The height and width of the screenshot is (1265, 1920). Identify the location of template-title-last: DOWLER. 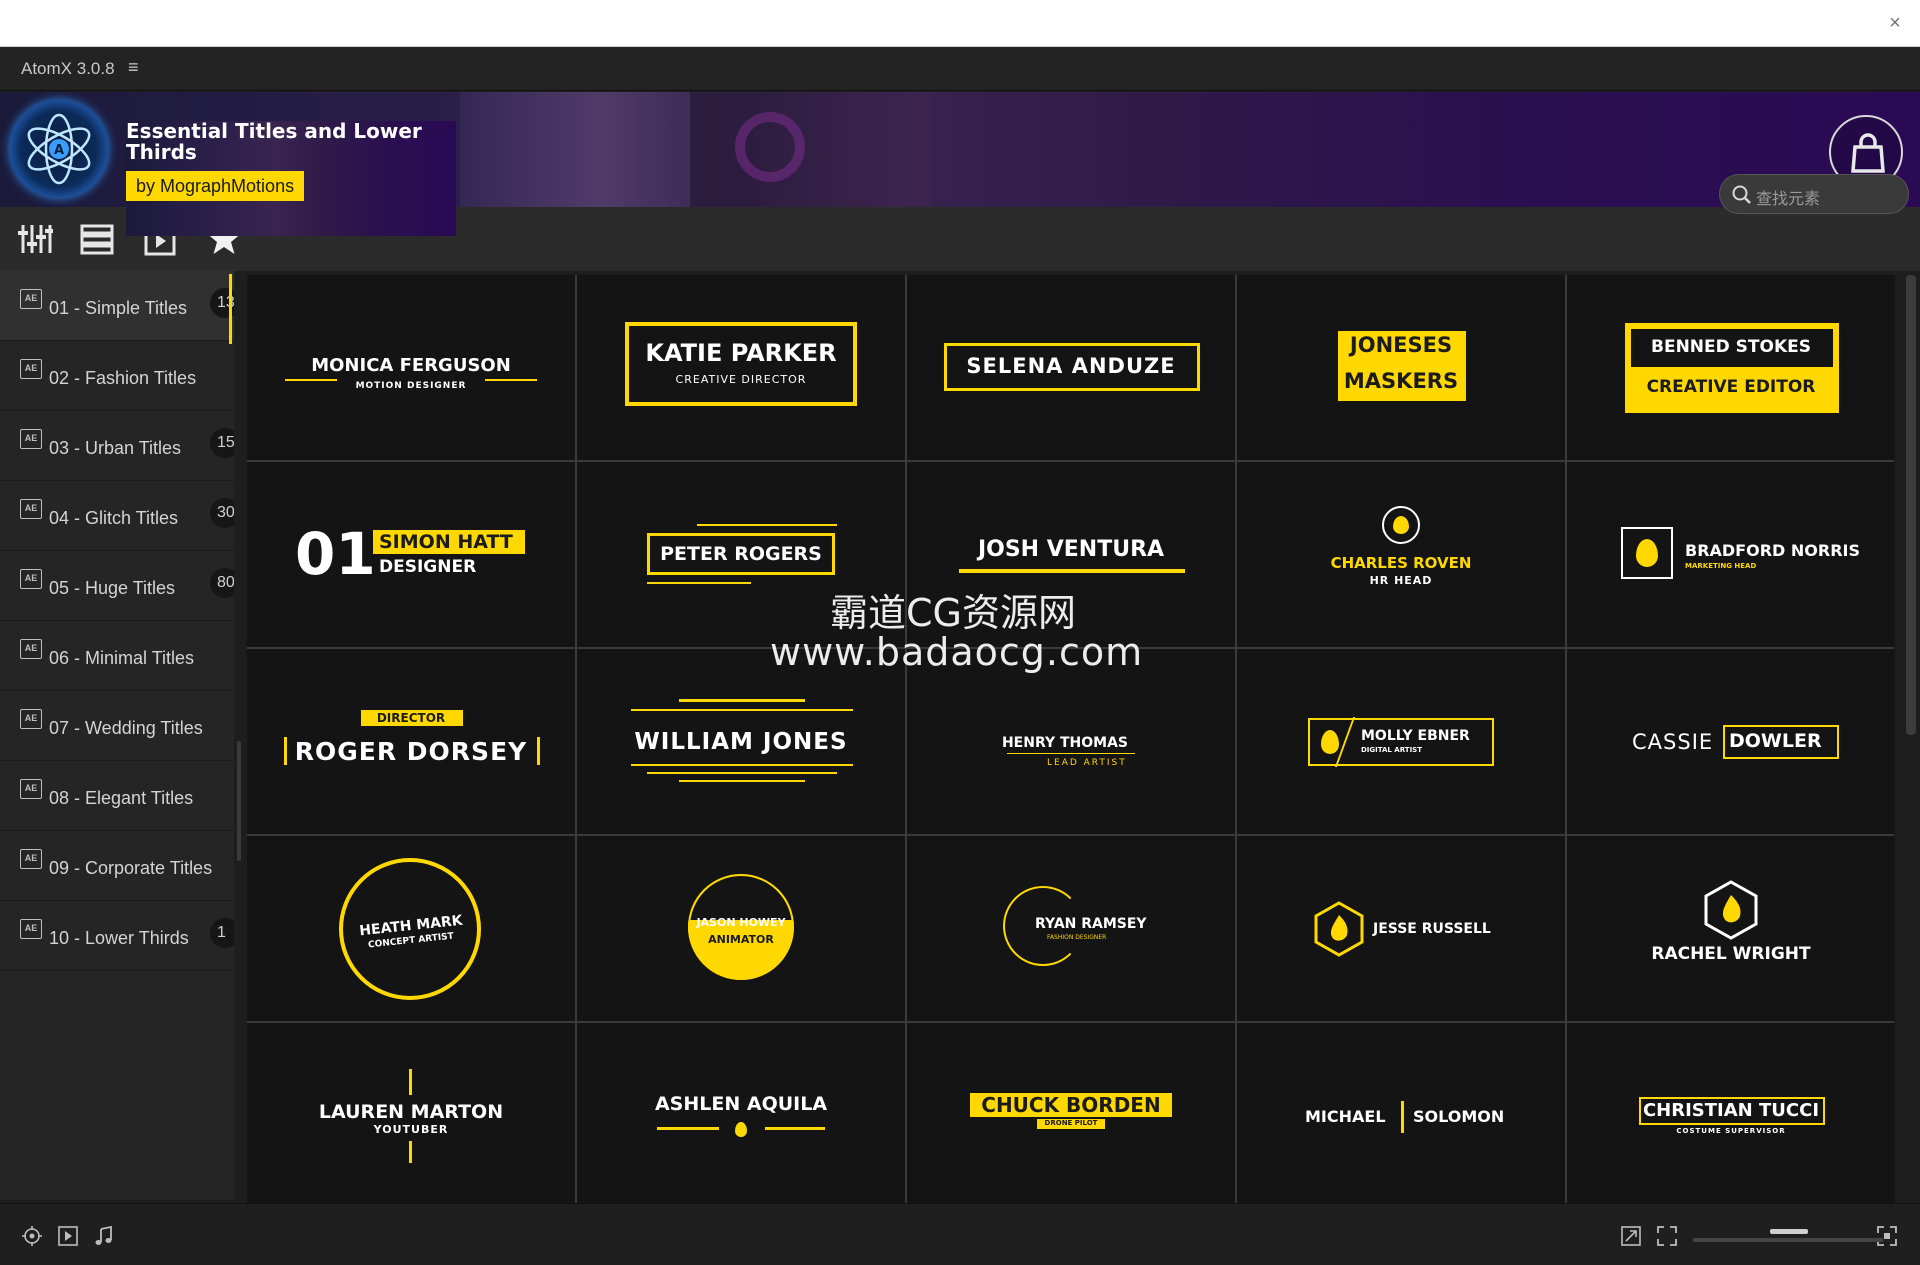
(1775, 741).